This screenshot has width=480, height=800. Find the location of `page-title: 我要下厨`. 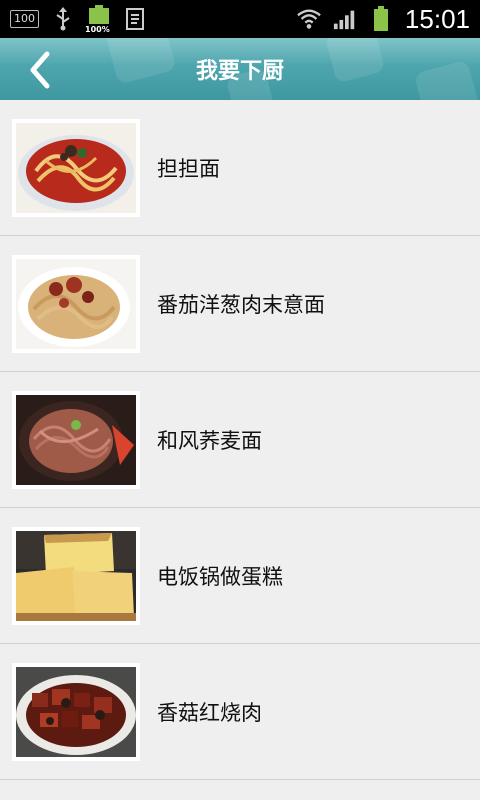

page-title: 我要下厨 is located at coordinates (239, 71).